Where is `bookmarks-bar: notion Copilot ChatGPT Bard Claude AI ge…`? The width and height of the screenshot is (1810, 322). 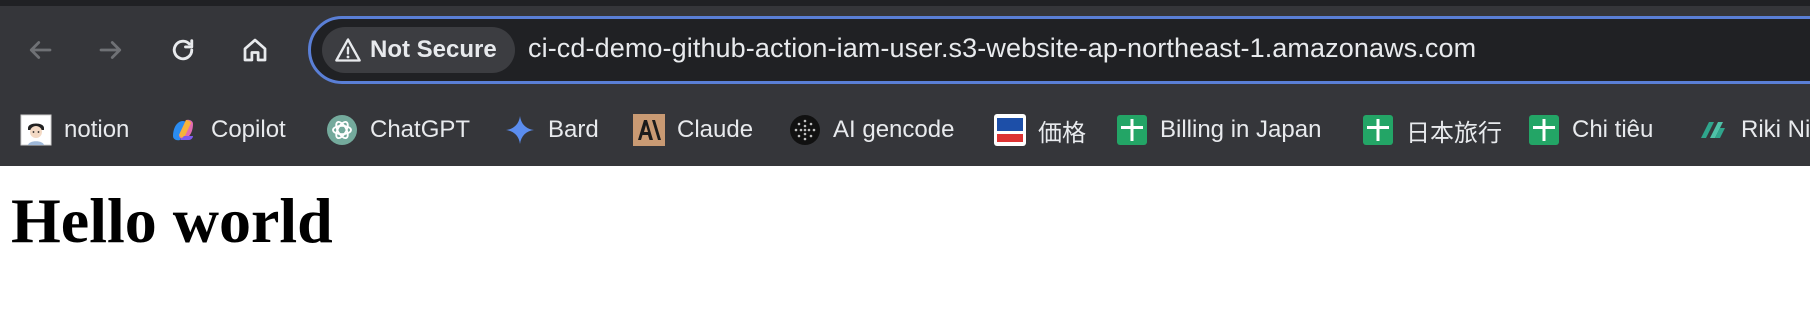
bookmarks-bar: notion Copilot ChatGPT Bard Claude AI ge… is located at coordinates (905, 130).